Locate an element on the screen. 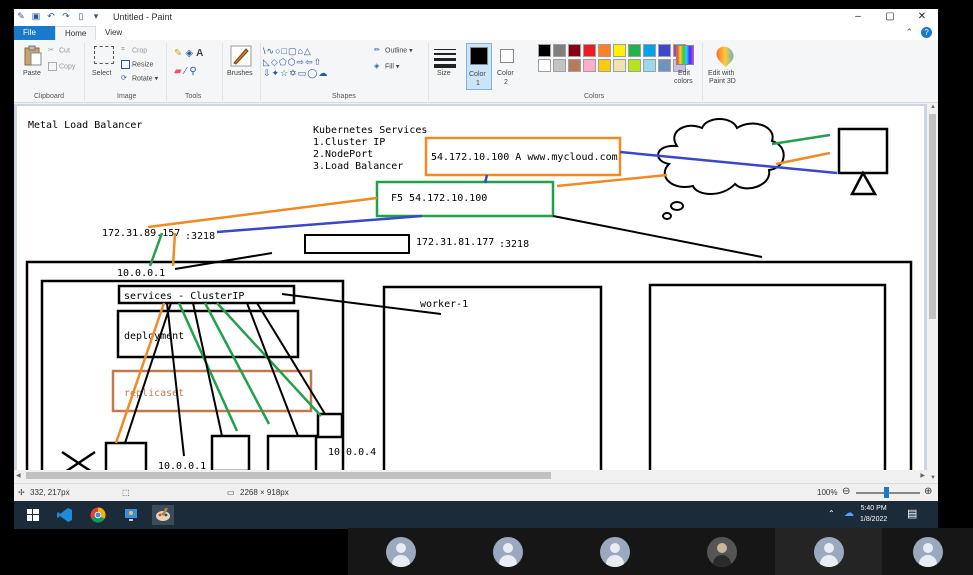 This screenshot has width=973, height=575. vertical-scroll-thumb is located at coordinates (932, 216).